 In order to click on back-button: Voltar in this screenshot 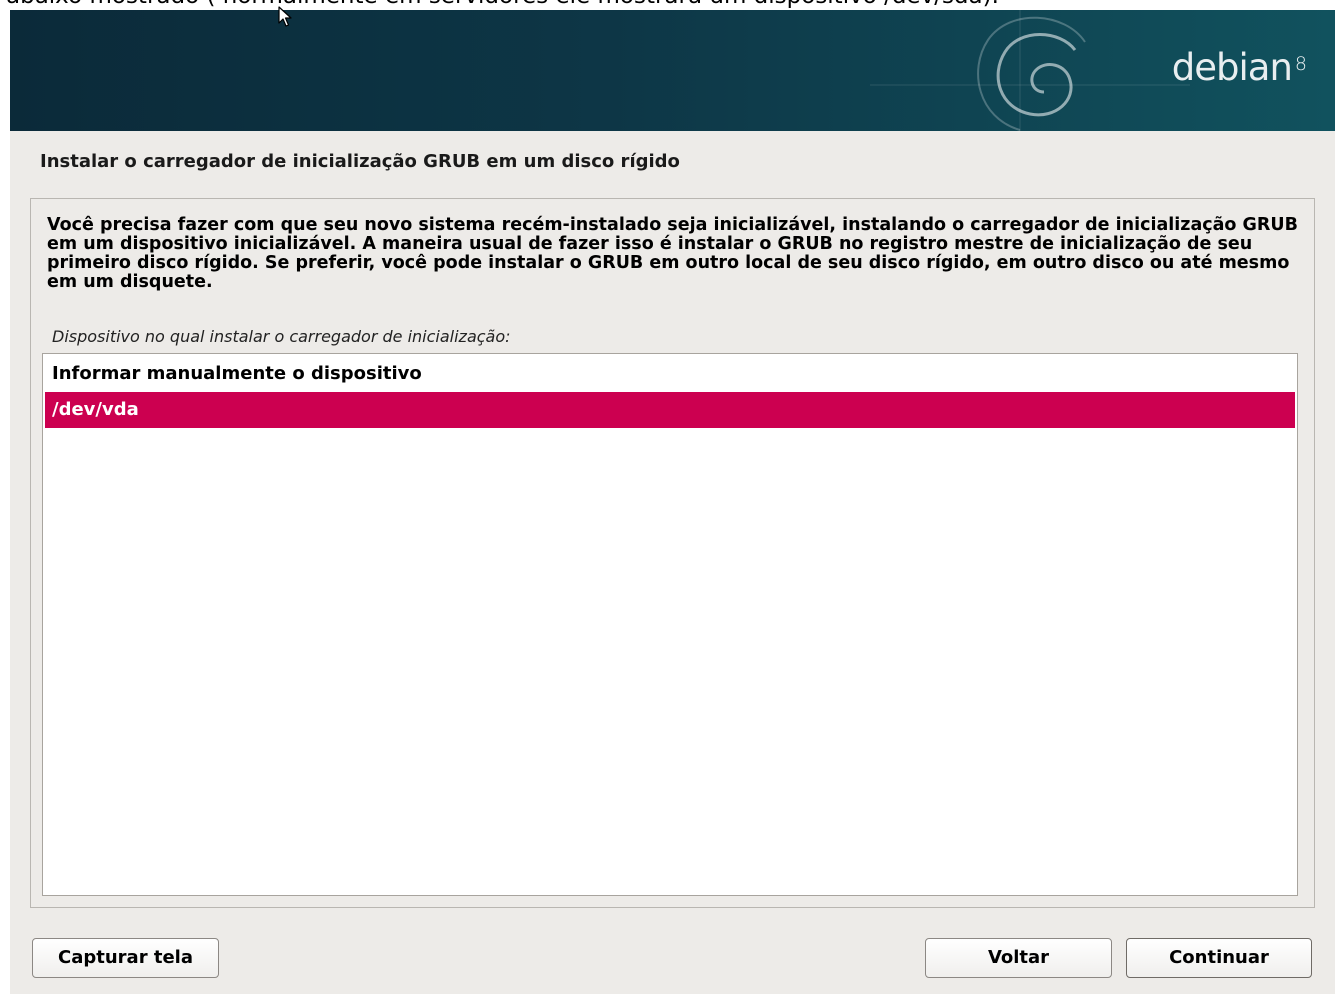, I will do `click(1018, 958)`.